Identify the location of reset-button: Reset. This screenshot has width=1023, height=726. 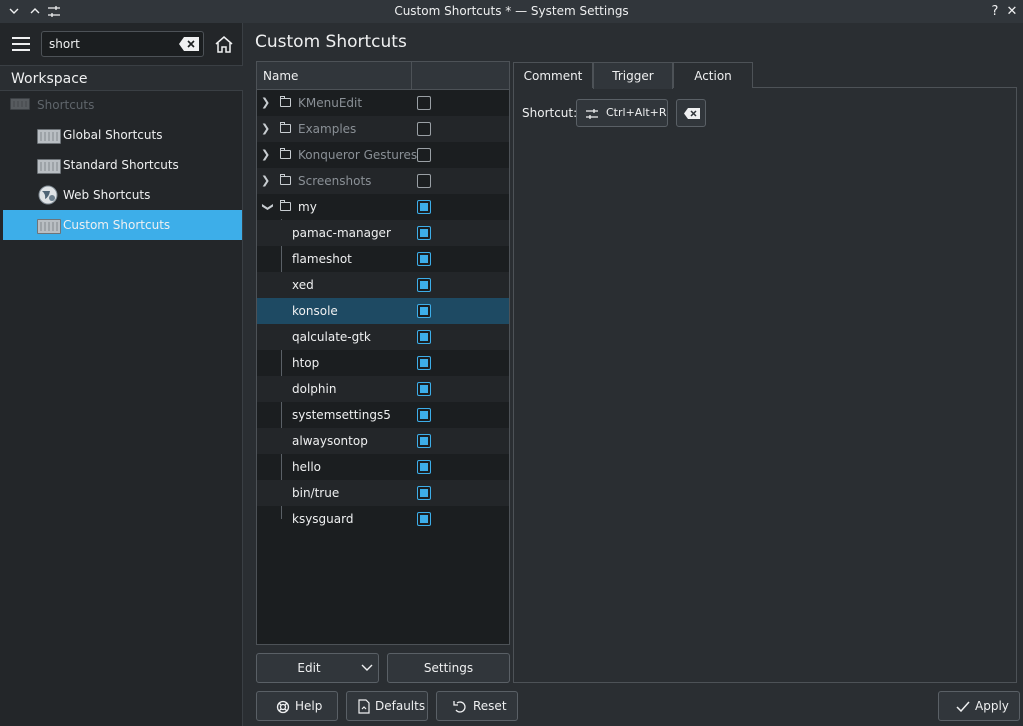
(477, 706).